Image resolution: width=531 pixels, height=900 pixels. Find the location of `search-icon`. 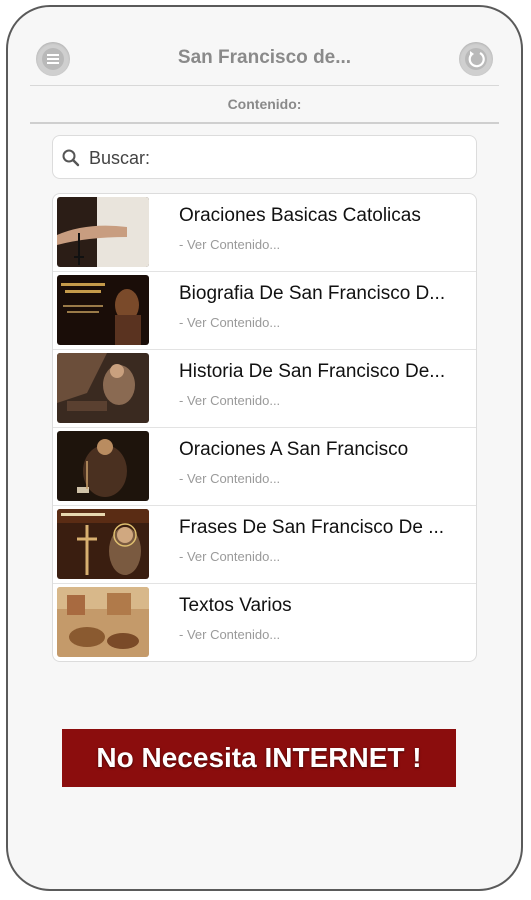

search-icon is located at coordinates (71, 158).